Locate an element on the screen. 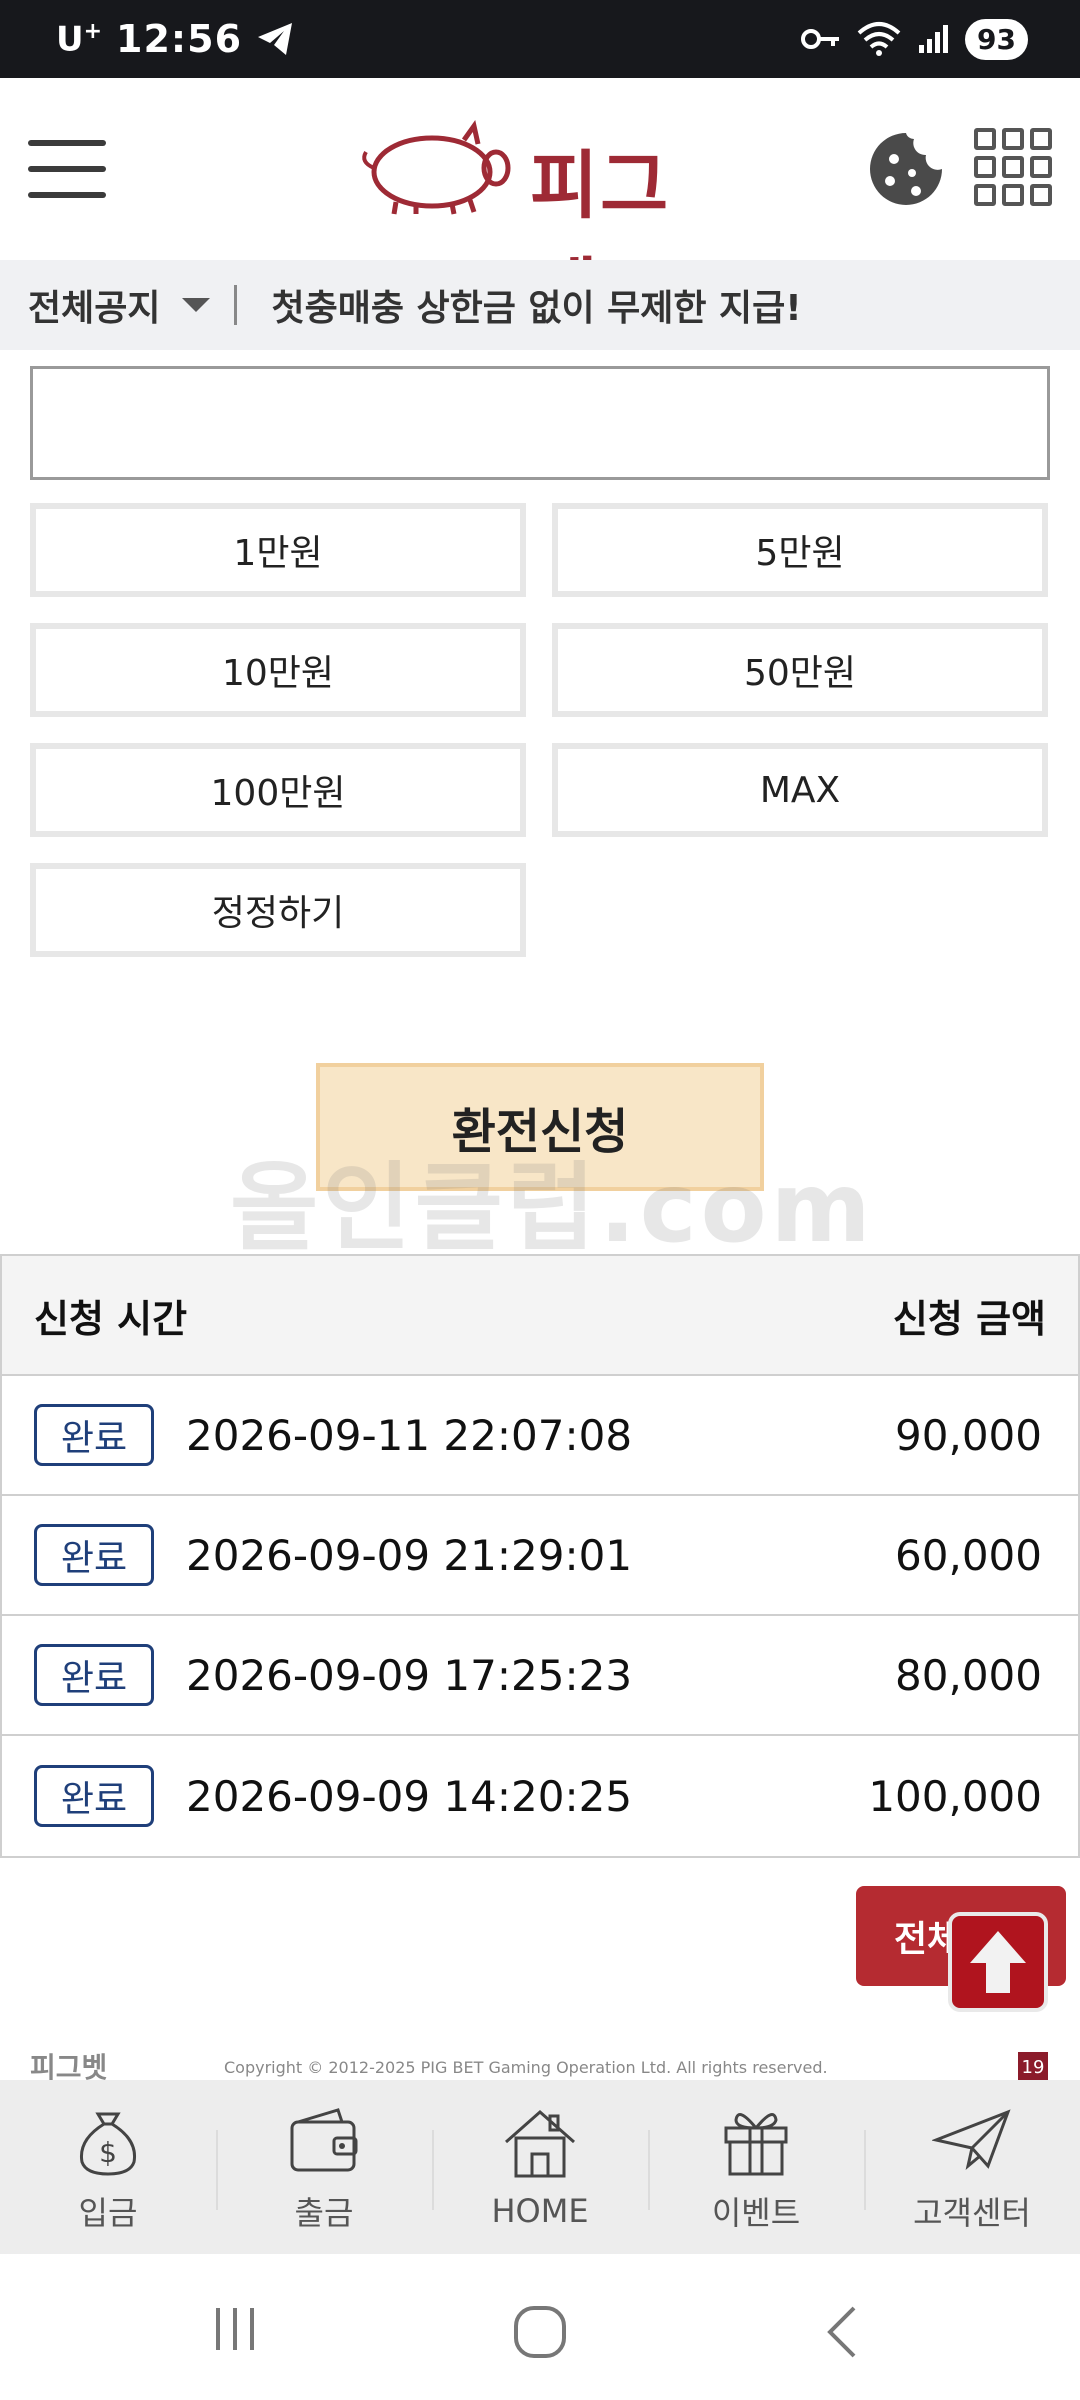 The width and height of the screenshot is (1080, 2400). arrow-up-icon is located at coordinates (998, 1962).